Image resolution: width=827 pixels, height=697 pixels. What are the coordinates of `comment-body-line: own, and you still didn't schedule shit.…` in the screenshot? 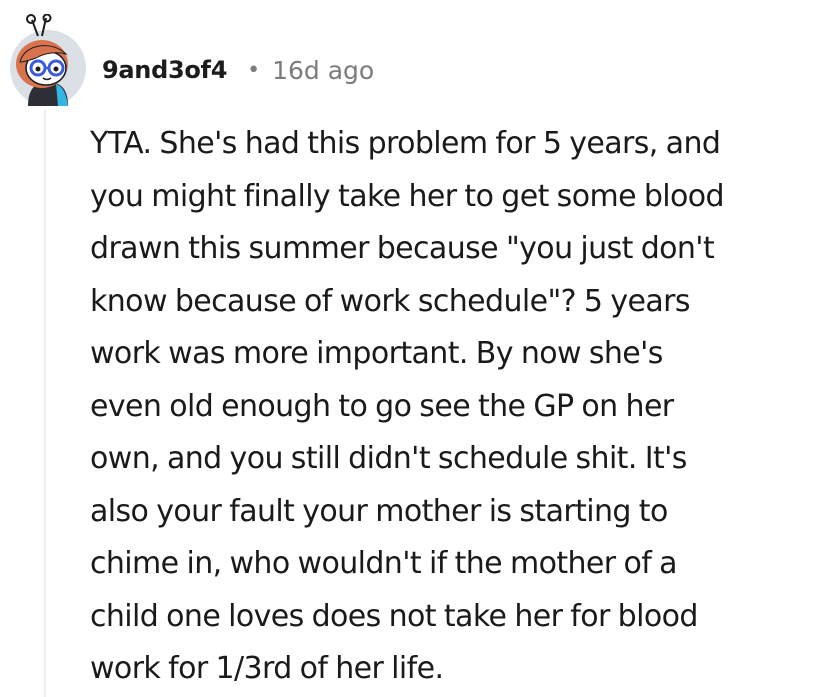 It's located at (388, 458).